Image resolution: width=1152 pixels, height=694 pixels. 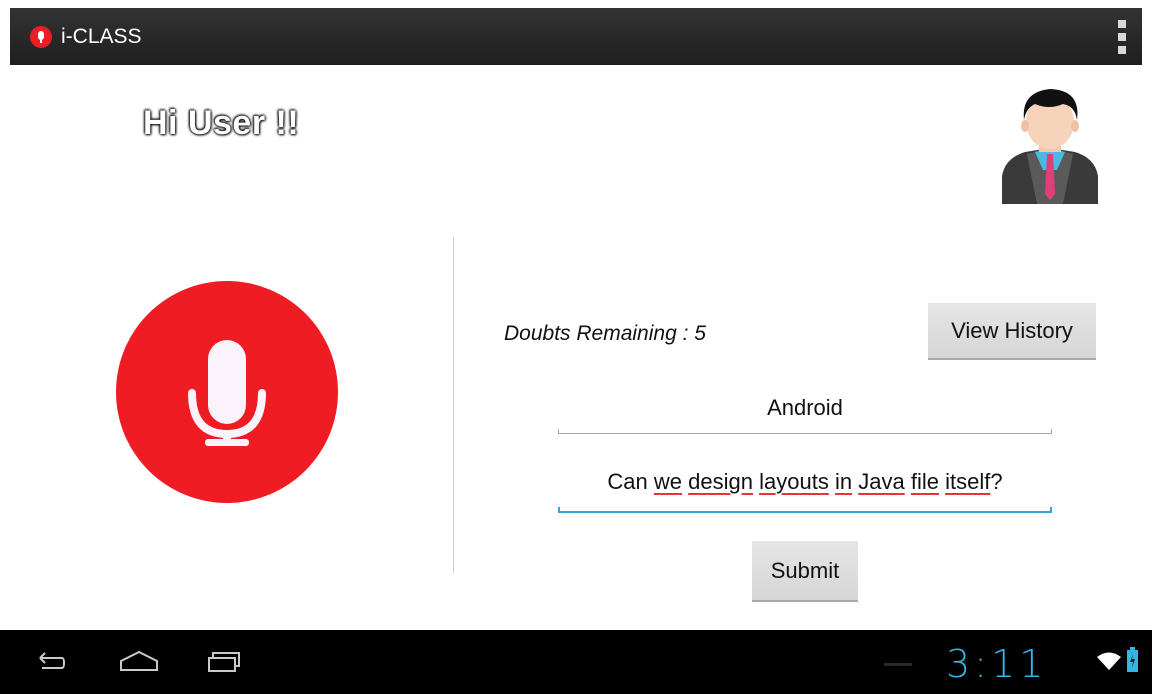 I want to click on home-icon, so click(x=139, y=661).